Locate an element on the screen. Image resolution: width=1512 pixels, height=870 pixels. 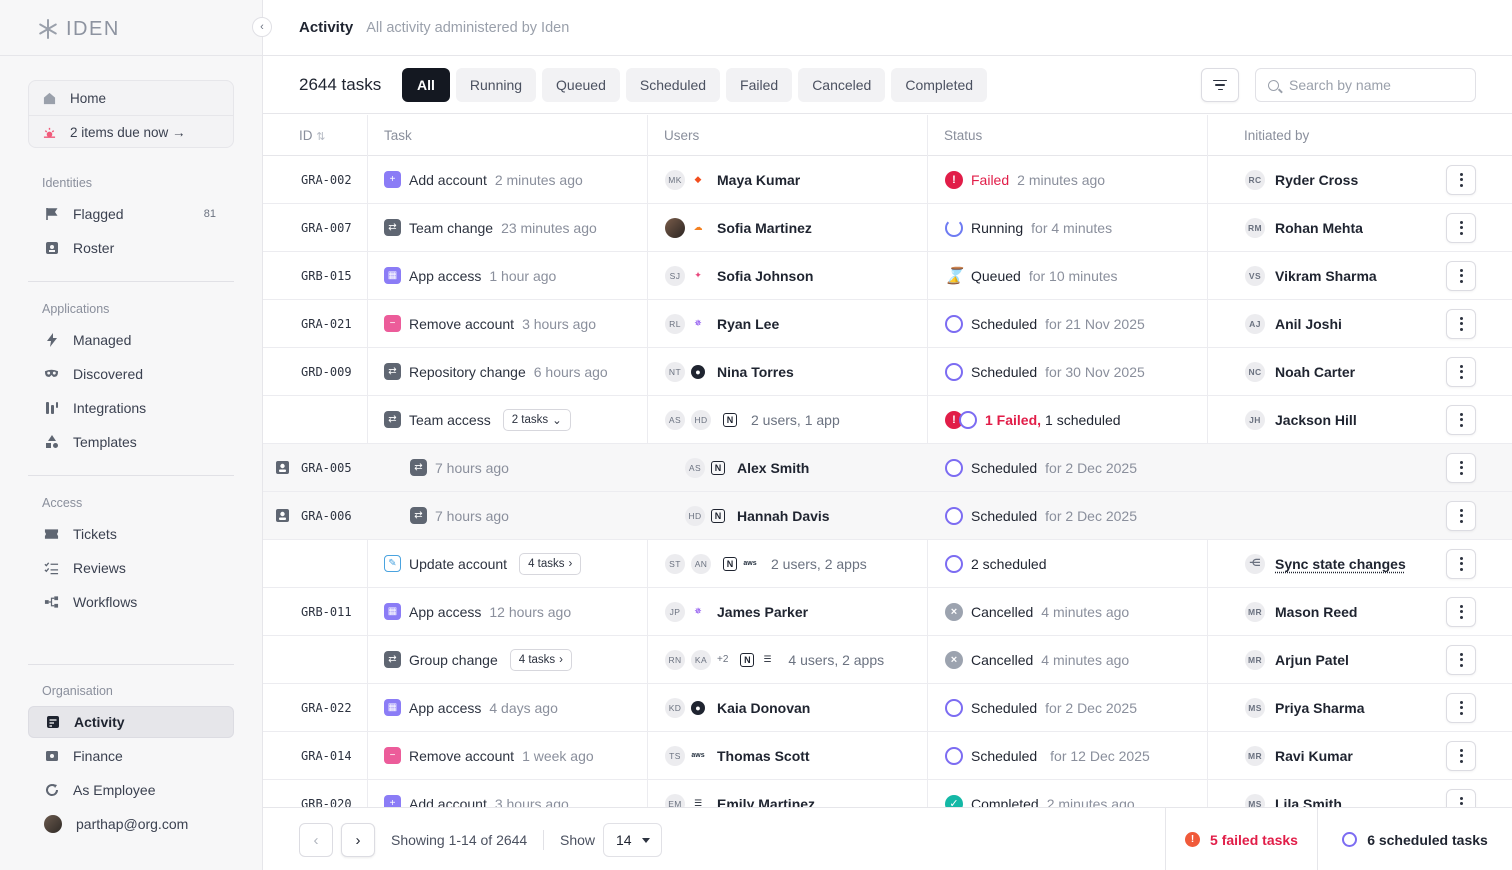
sidebar-item-reviews: Reviews is located at coordinates (131, 568).